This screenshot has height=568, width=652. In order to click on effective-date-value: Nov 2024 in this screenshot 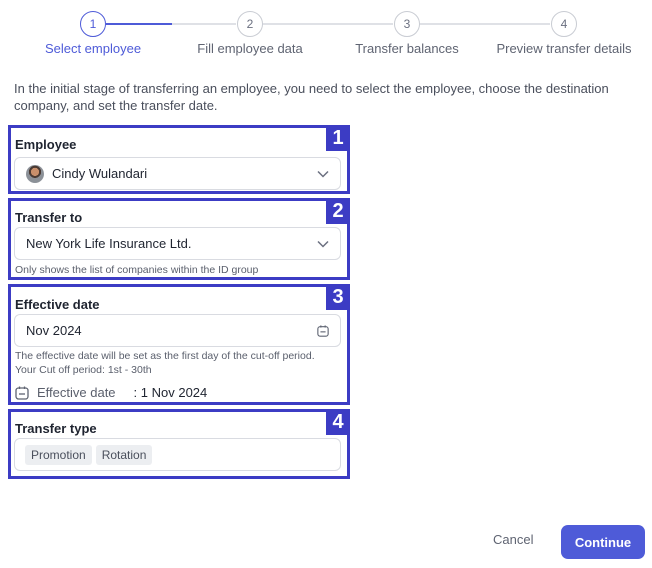, I will do `click(54, 330)`.